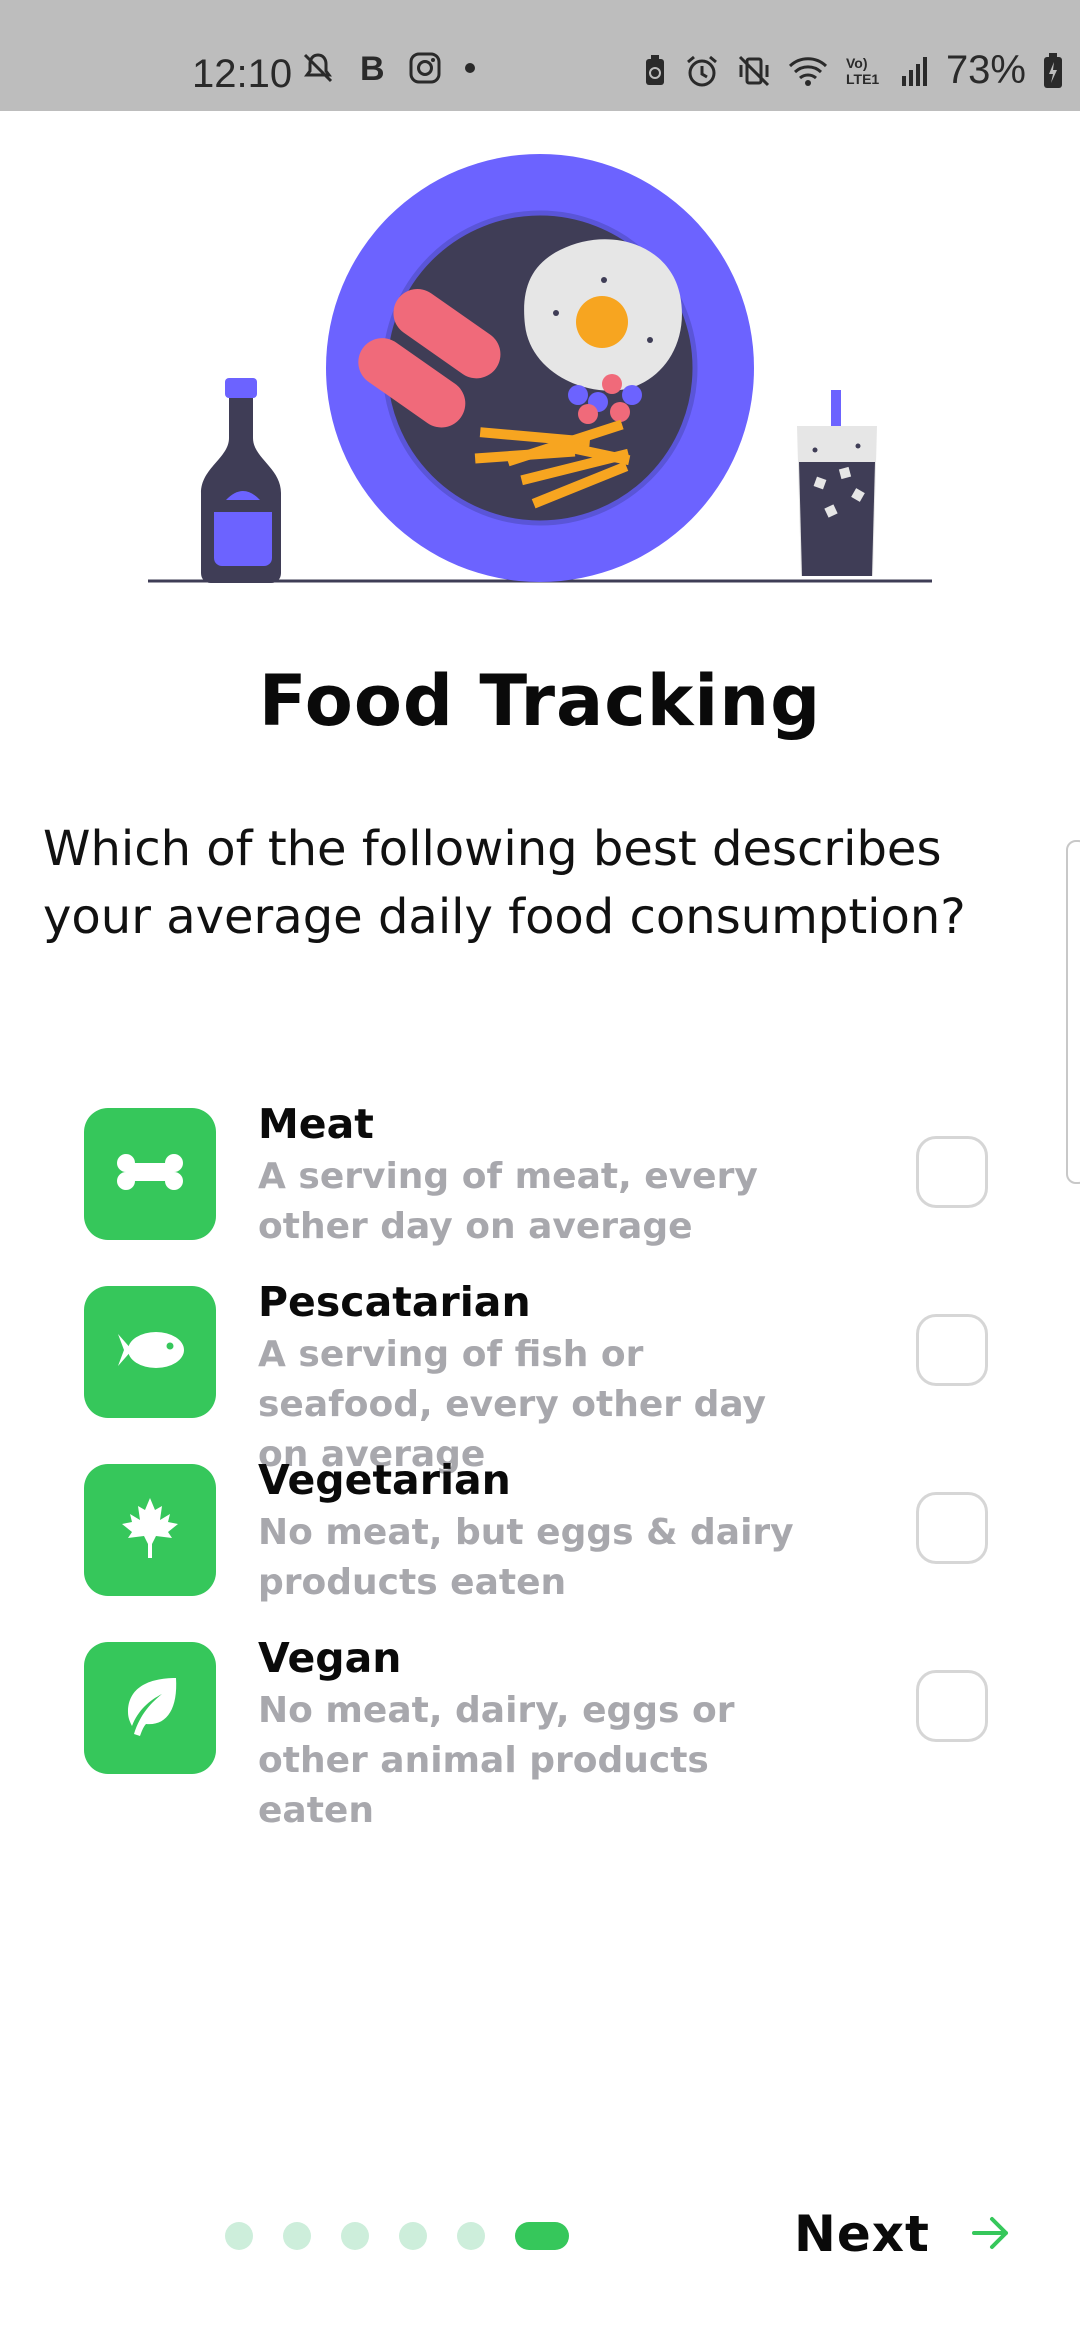  What do you see at coordinates (952, 1350) in the screenshot?
I see `pescatarian-checkbox` at bounding box center [952, 1350].